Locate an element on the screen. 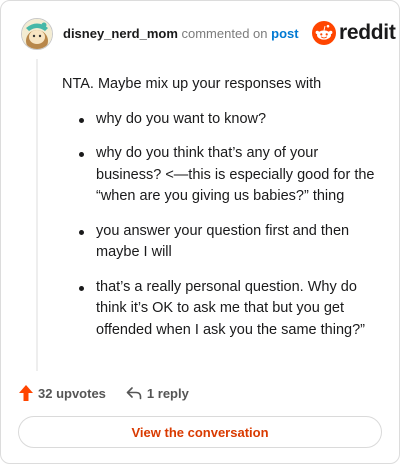 This screenshot has height=464, width=400. reddit-snoo-icon is located at coordinates (324, 33).